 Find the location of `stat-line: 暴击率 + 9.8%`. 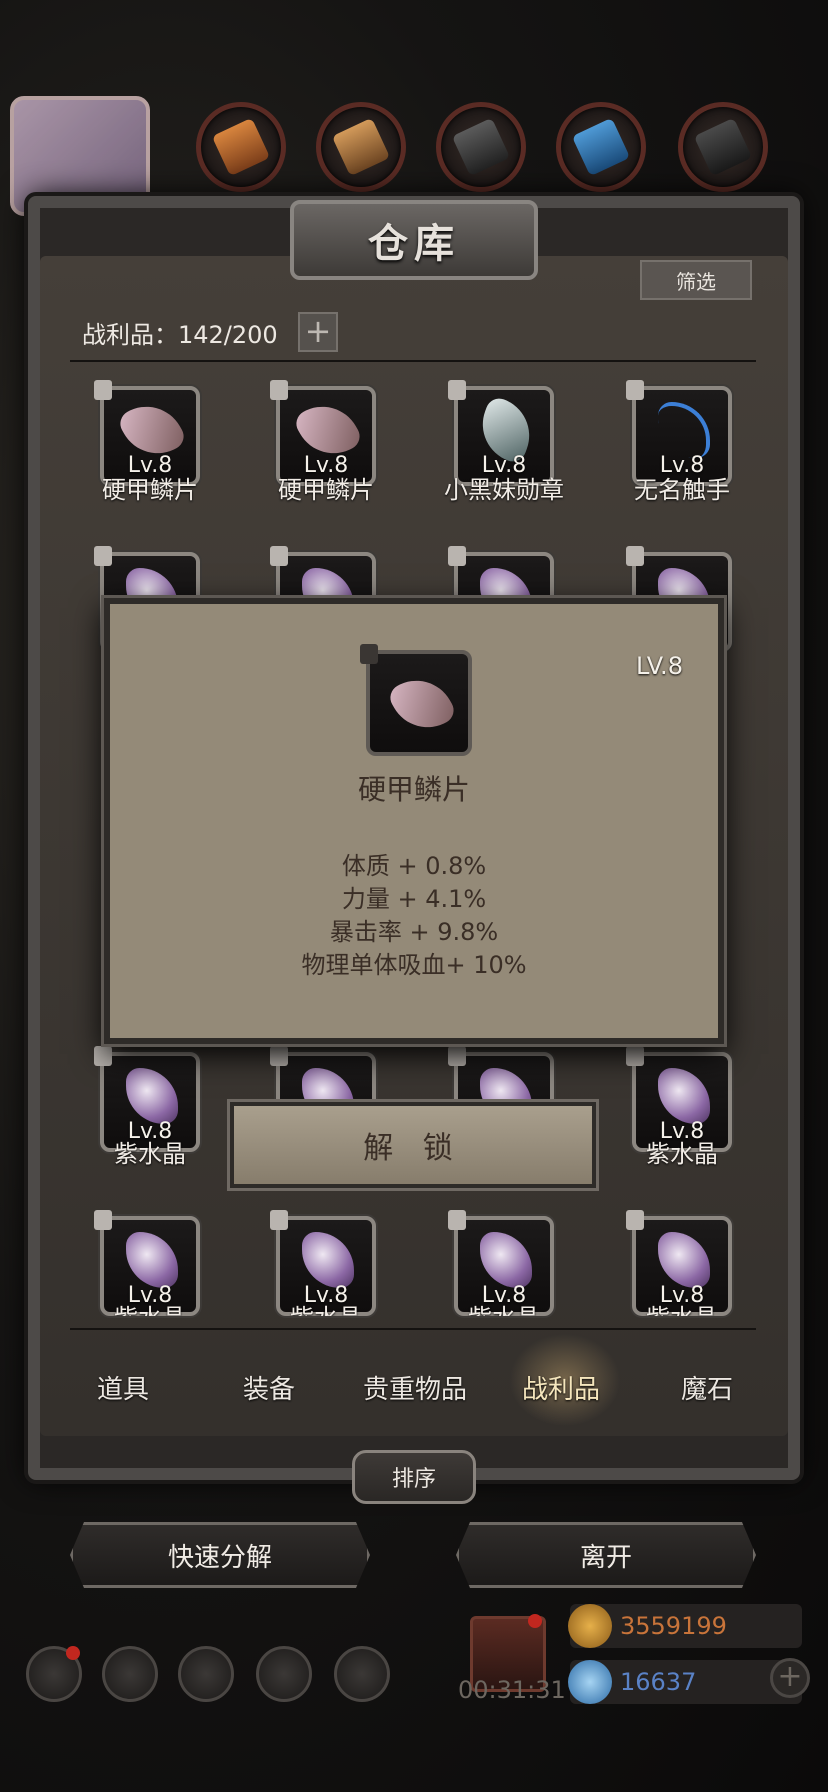

stat-line: 暴击率 + 9.8% is located at coordinates (414, 932).